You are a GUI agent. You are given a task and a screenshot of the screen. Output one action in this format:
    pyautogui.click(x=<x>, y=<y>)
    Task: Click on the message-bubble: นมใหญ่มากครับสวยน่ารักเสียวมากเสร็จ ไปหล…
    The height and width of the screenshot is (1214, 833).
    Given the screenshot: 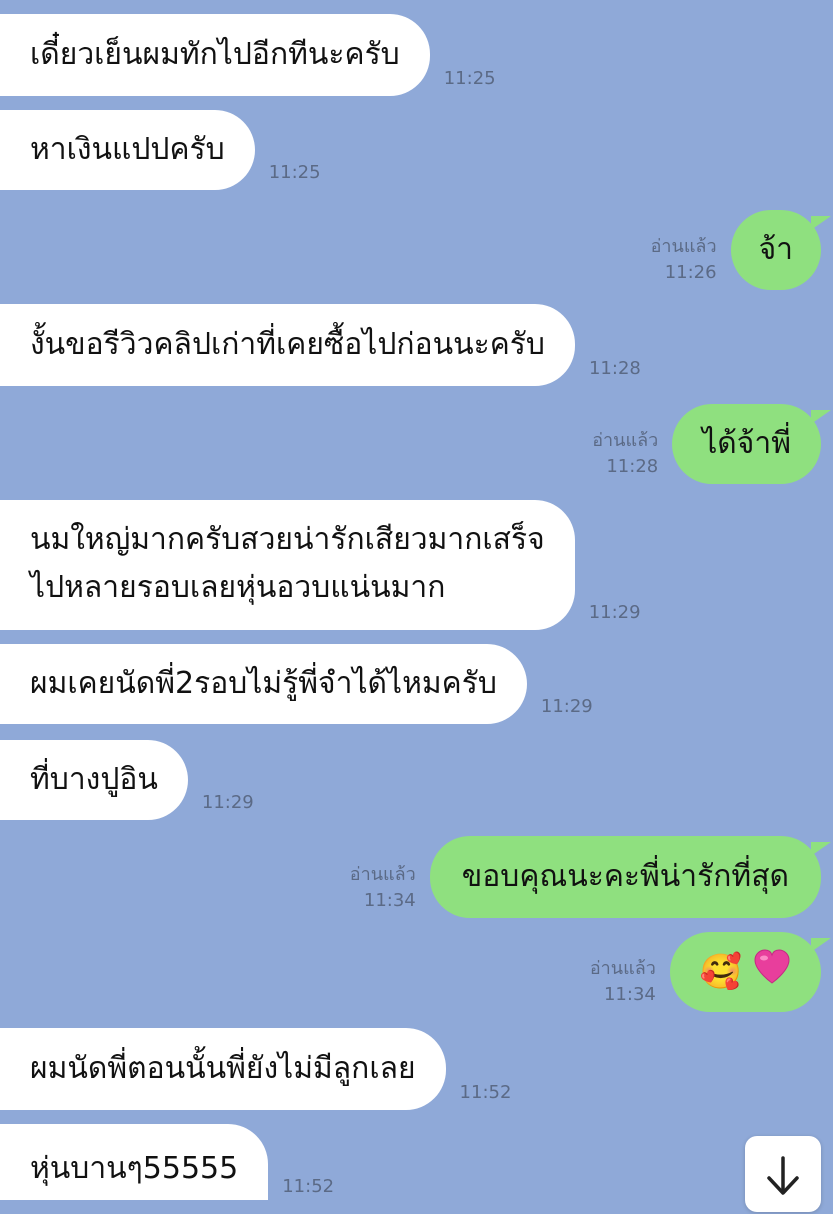 What is the action you would take?
    pyautogui.click(x=287, y=565)
    